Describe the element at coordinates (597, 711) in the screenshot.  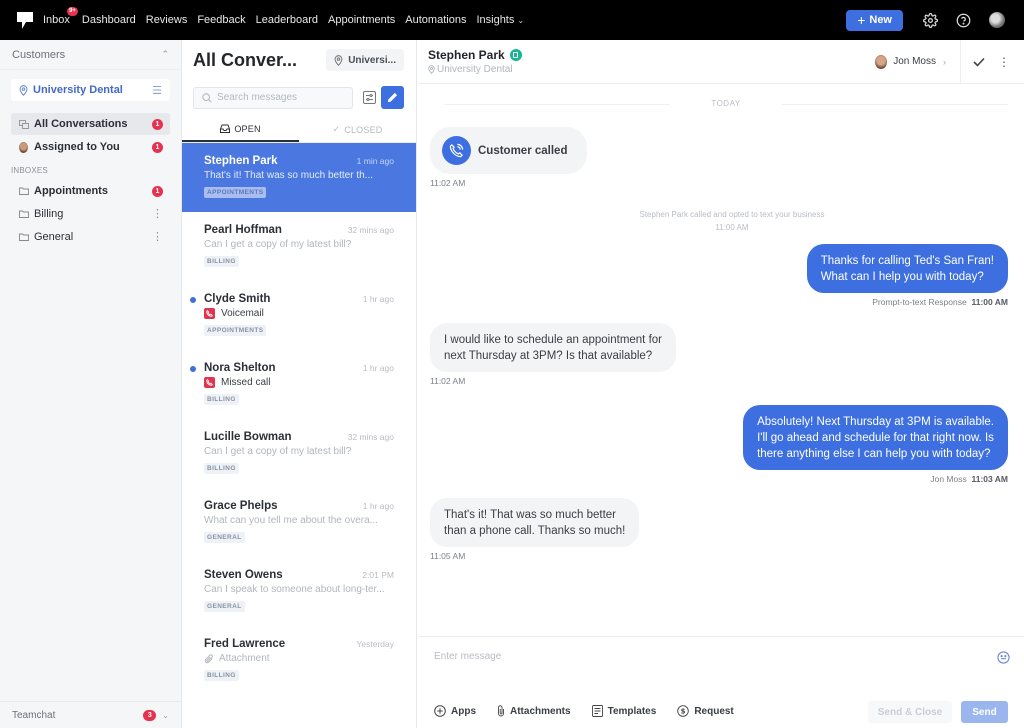
I see `template-icon` at that location.